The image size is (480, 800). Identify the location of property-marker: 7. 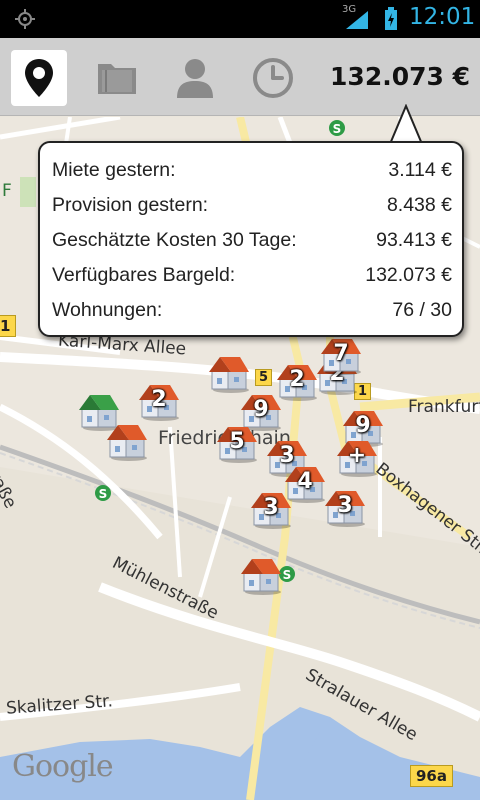
(341, 354).